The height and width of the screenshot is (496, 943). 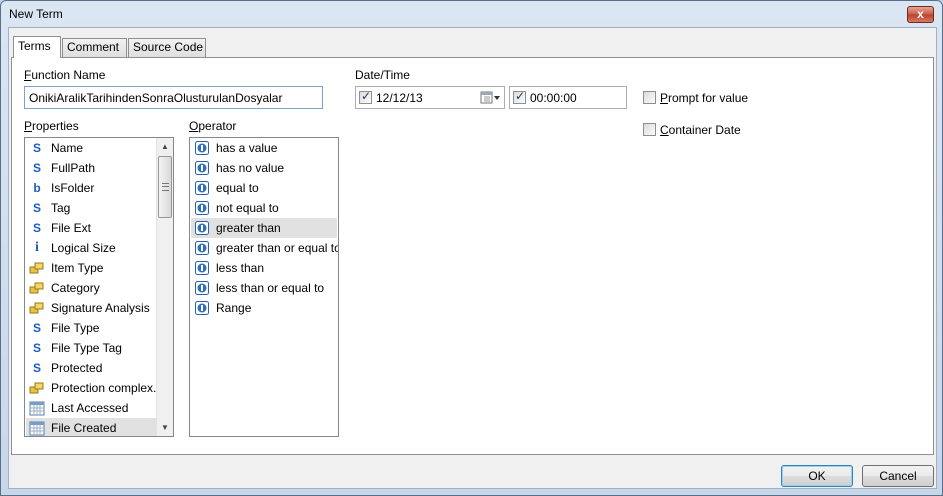 I want to click on scroll-down-arrow-icon: ▼, so click(x=165, y=427).